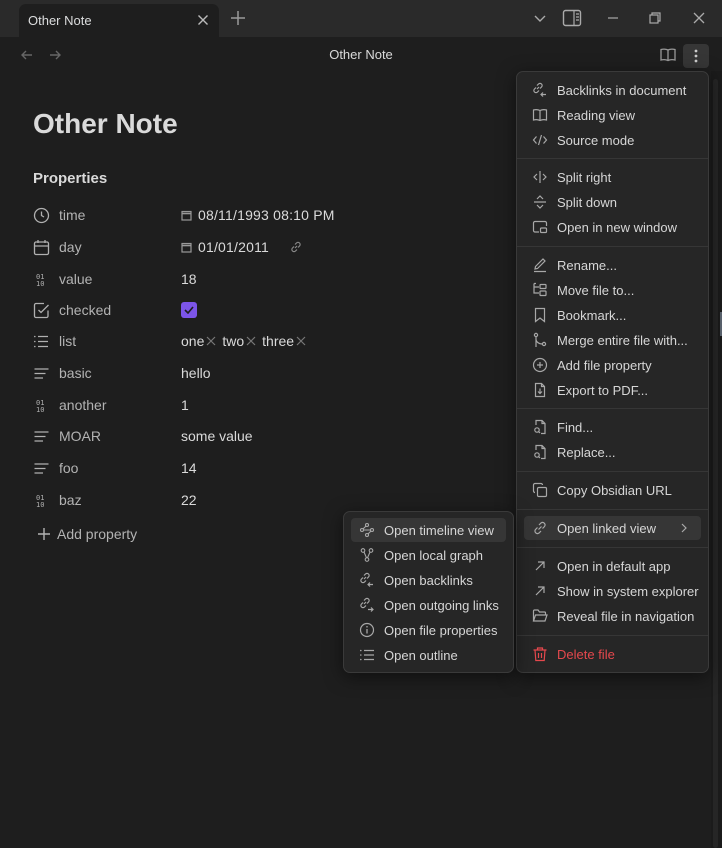 This screenshot has height=848, width=722. I want to click on menu-item-backlinks-in-document: Backlinks in document, so click(612, 90).